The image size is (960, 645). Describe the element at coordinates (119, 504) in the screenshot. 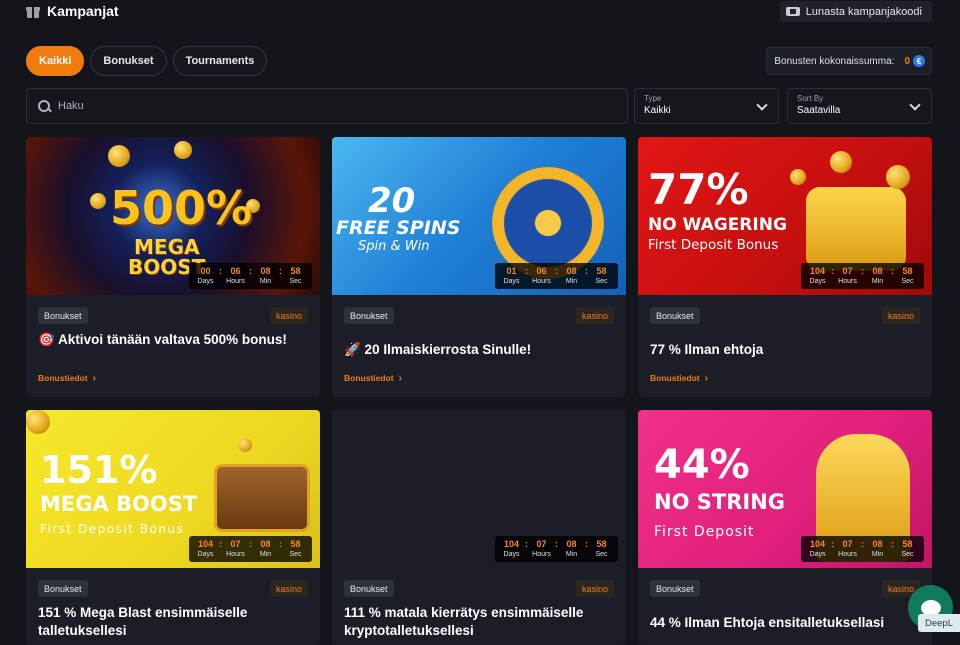

I see `banner-subheadline: MEGA BOOST` at that location.